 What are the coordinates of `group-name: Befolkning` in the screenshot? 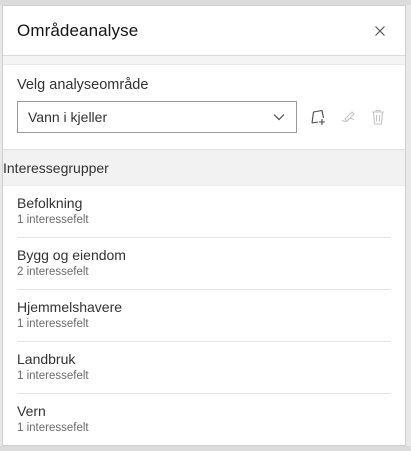 It's located at (50, 203).